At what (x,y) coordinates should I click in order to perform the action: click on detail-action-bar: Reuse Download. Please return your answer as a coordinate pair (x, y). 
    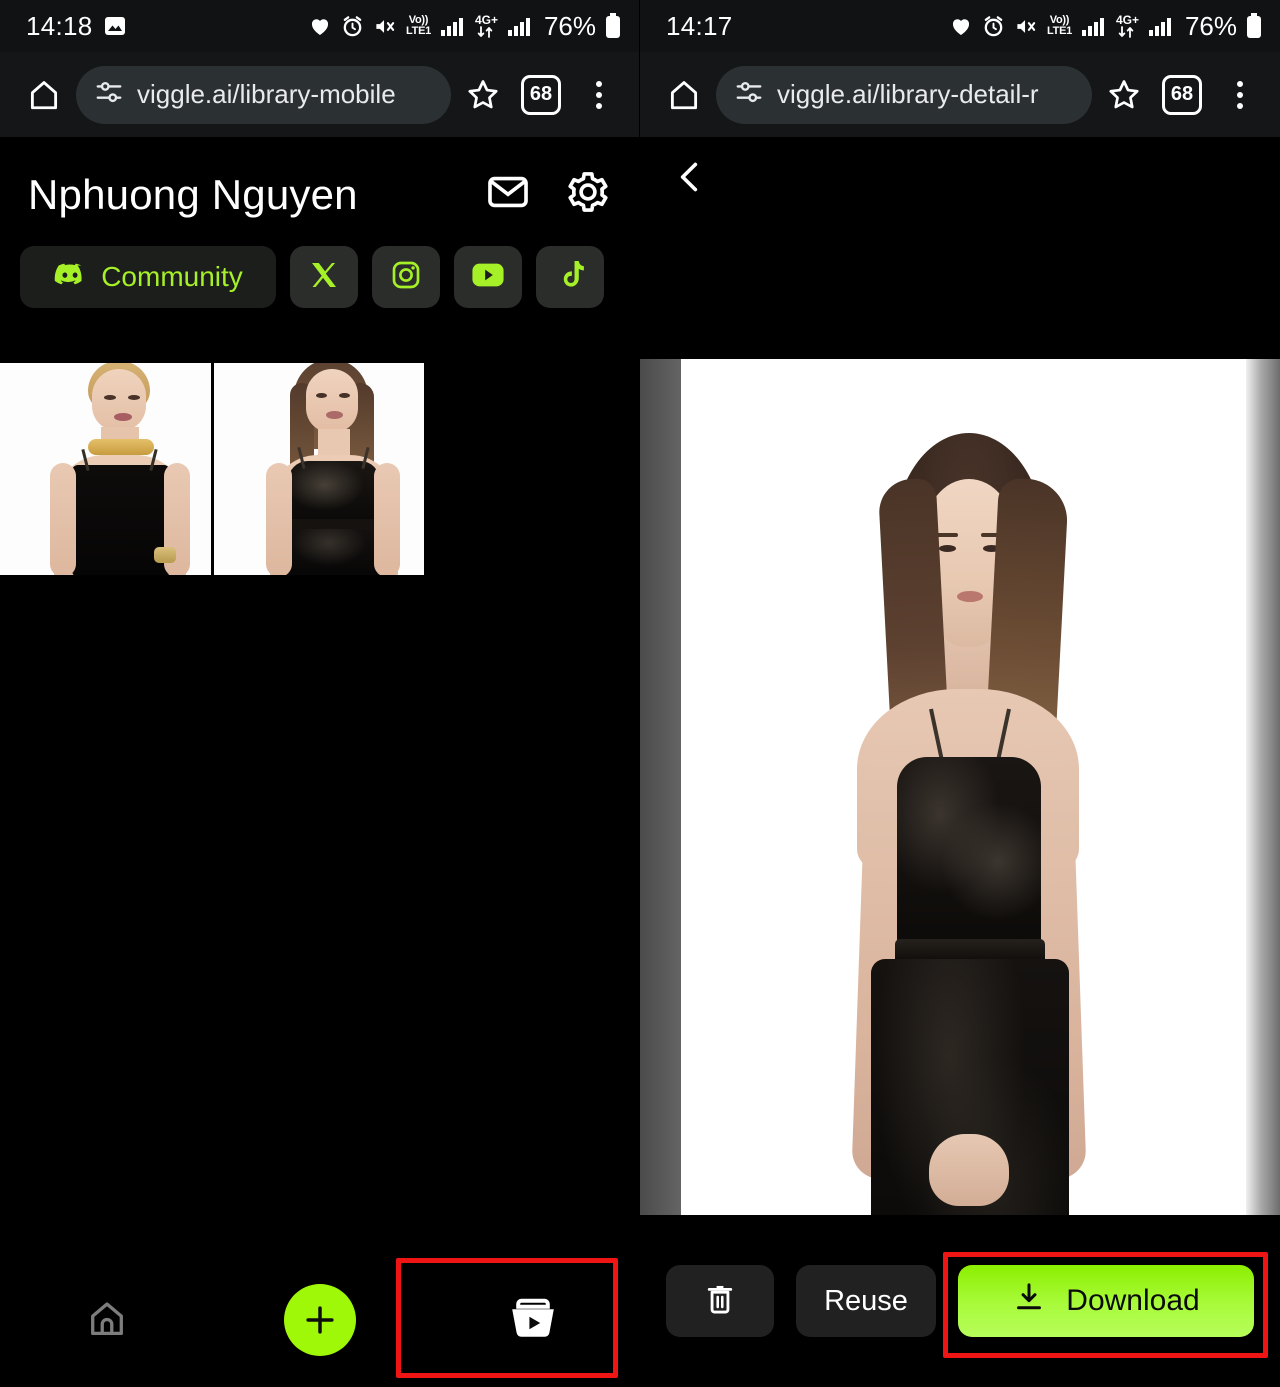
    Looking at the image, I should click on (960, 1301).